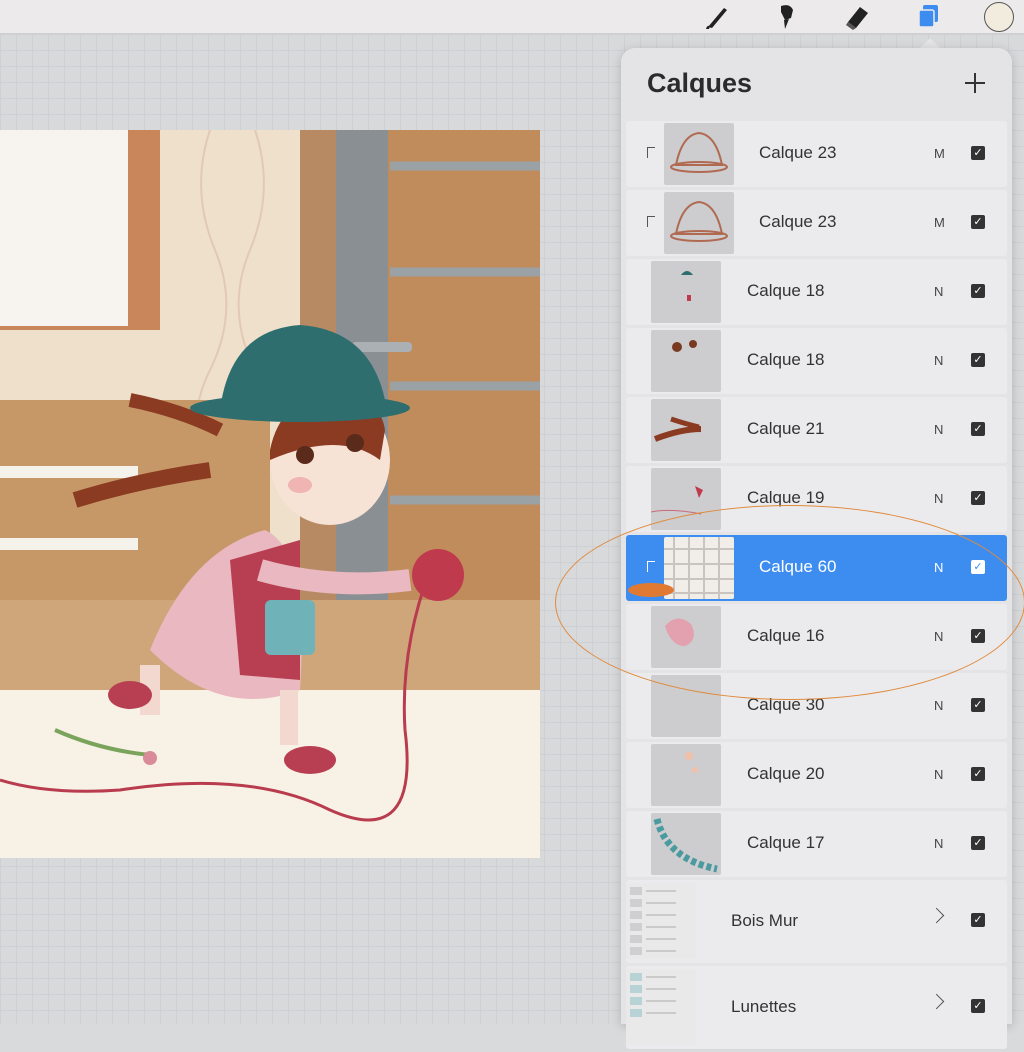  I want to click on layer-row: Calque 30 N ✓, so click(816, 706).